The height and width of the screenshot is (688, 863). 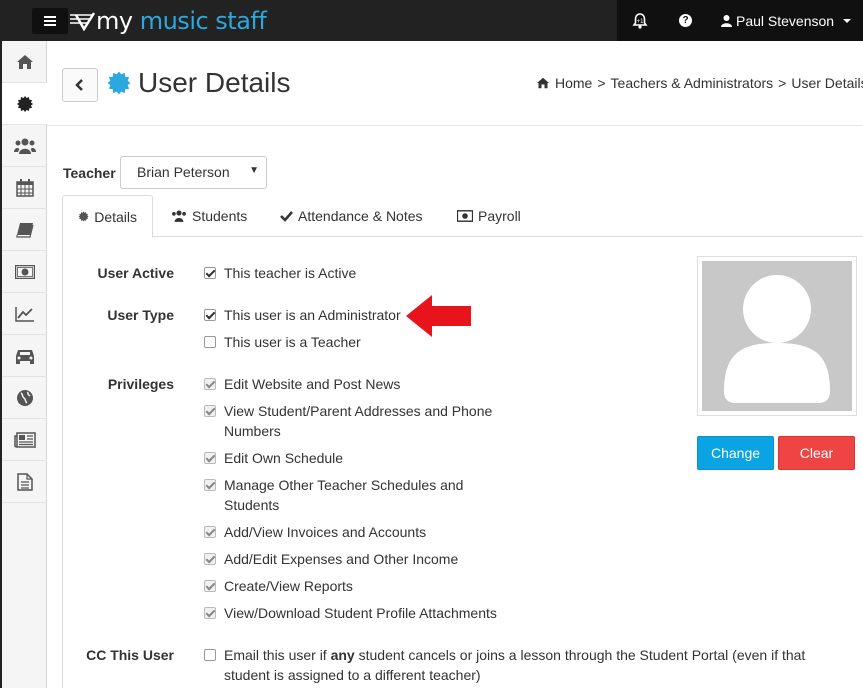 I want to click on menu-toggle-button, so click(x=50, y=21).